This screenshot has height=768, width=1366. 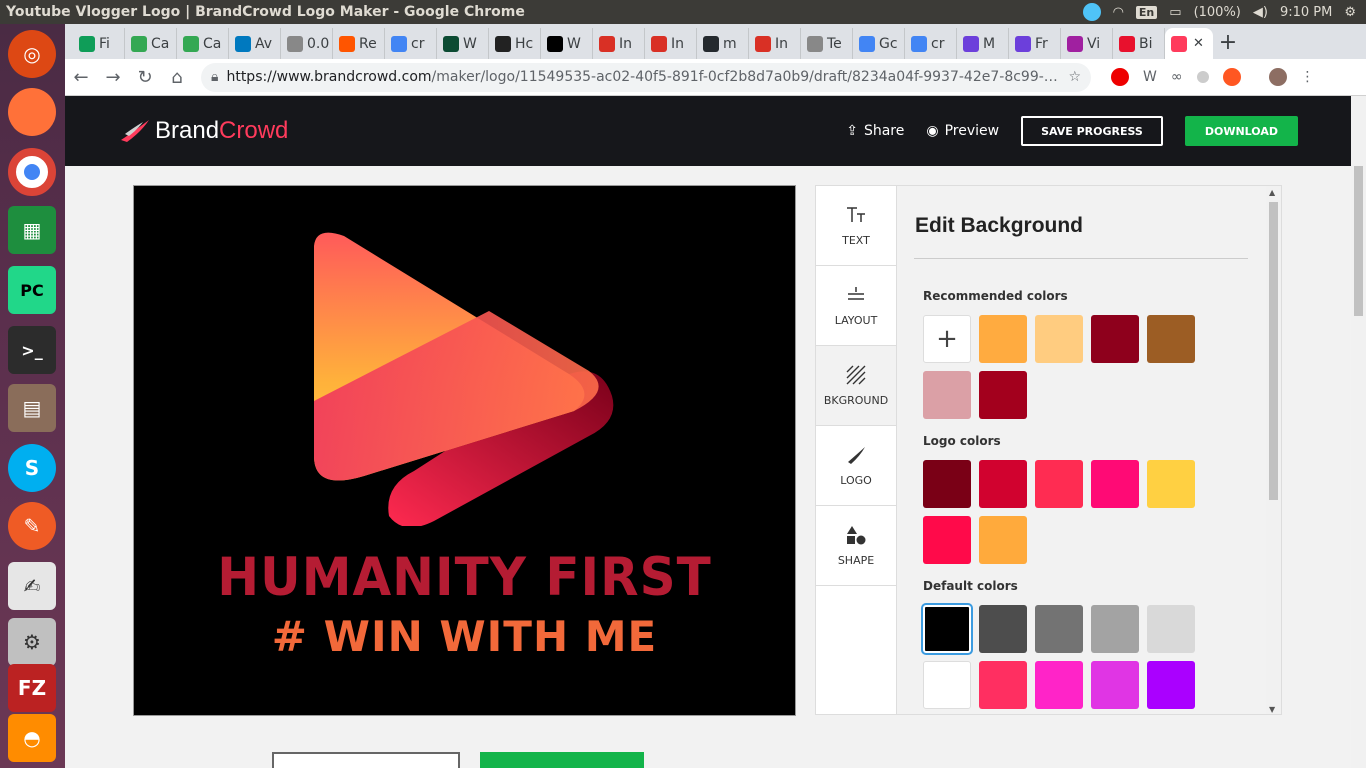 I want to click on browser-tab: Hc, so click(x=515, y=43).